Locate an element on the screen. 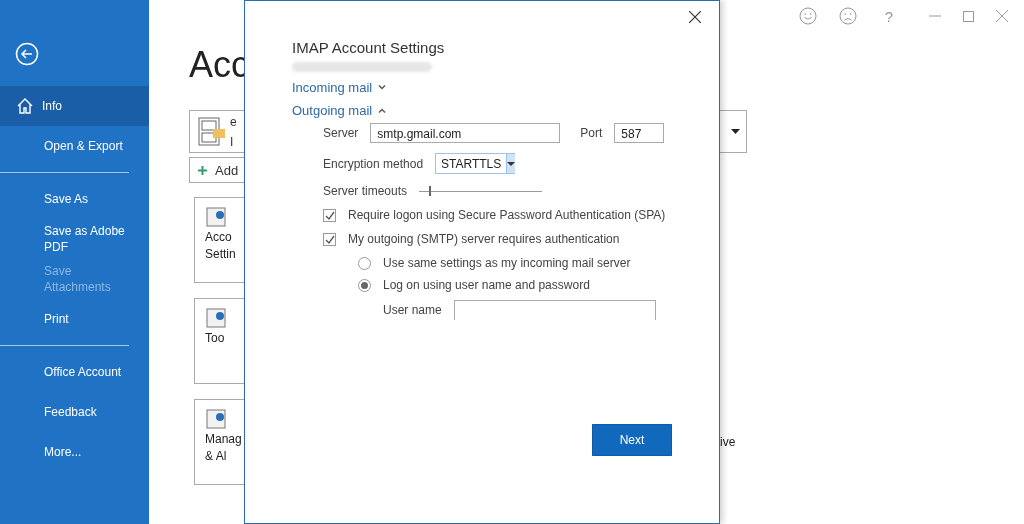  field-label: Encryption method is located at coordinates (373, 163).